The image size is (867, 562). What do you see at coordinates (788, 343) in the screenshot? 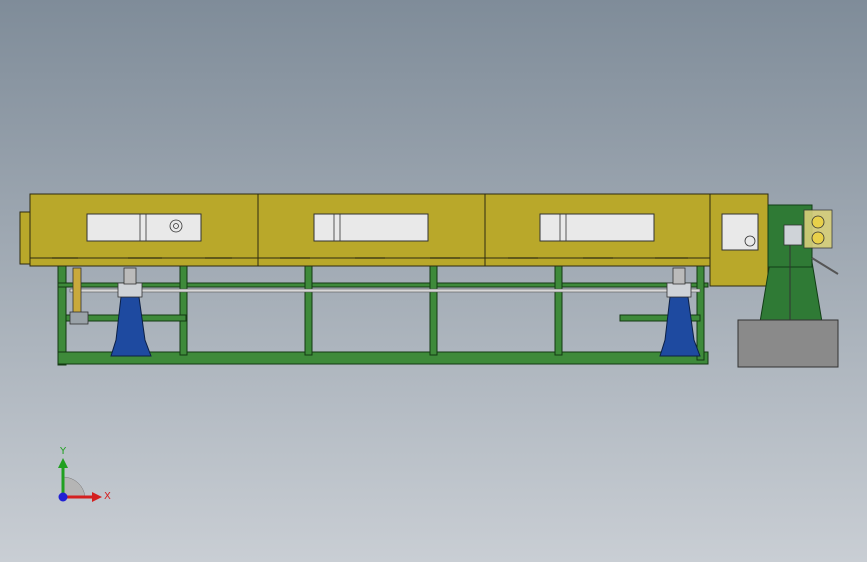
I see `base-block` at bounding box center [788, 343].